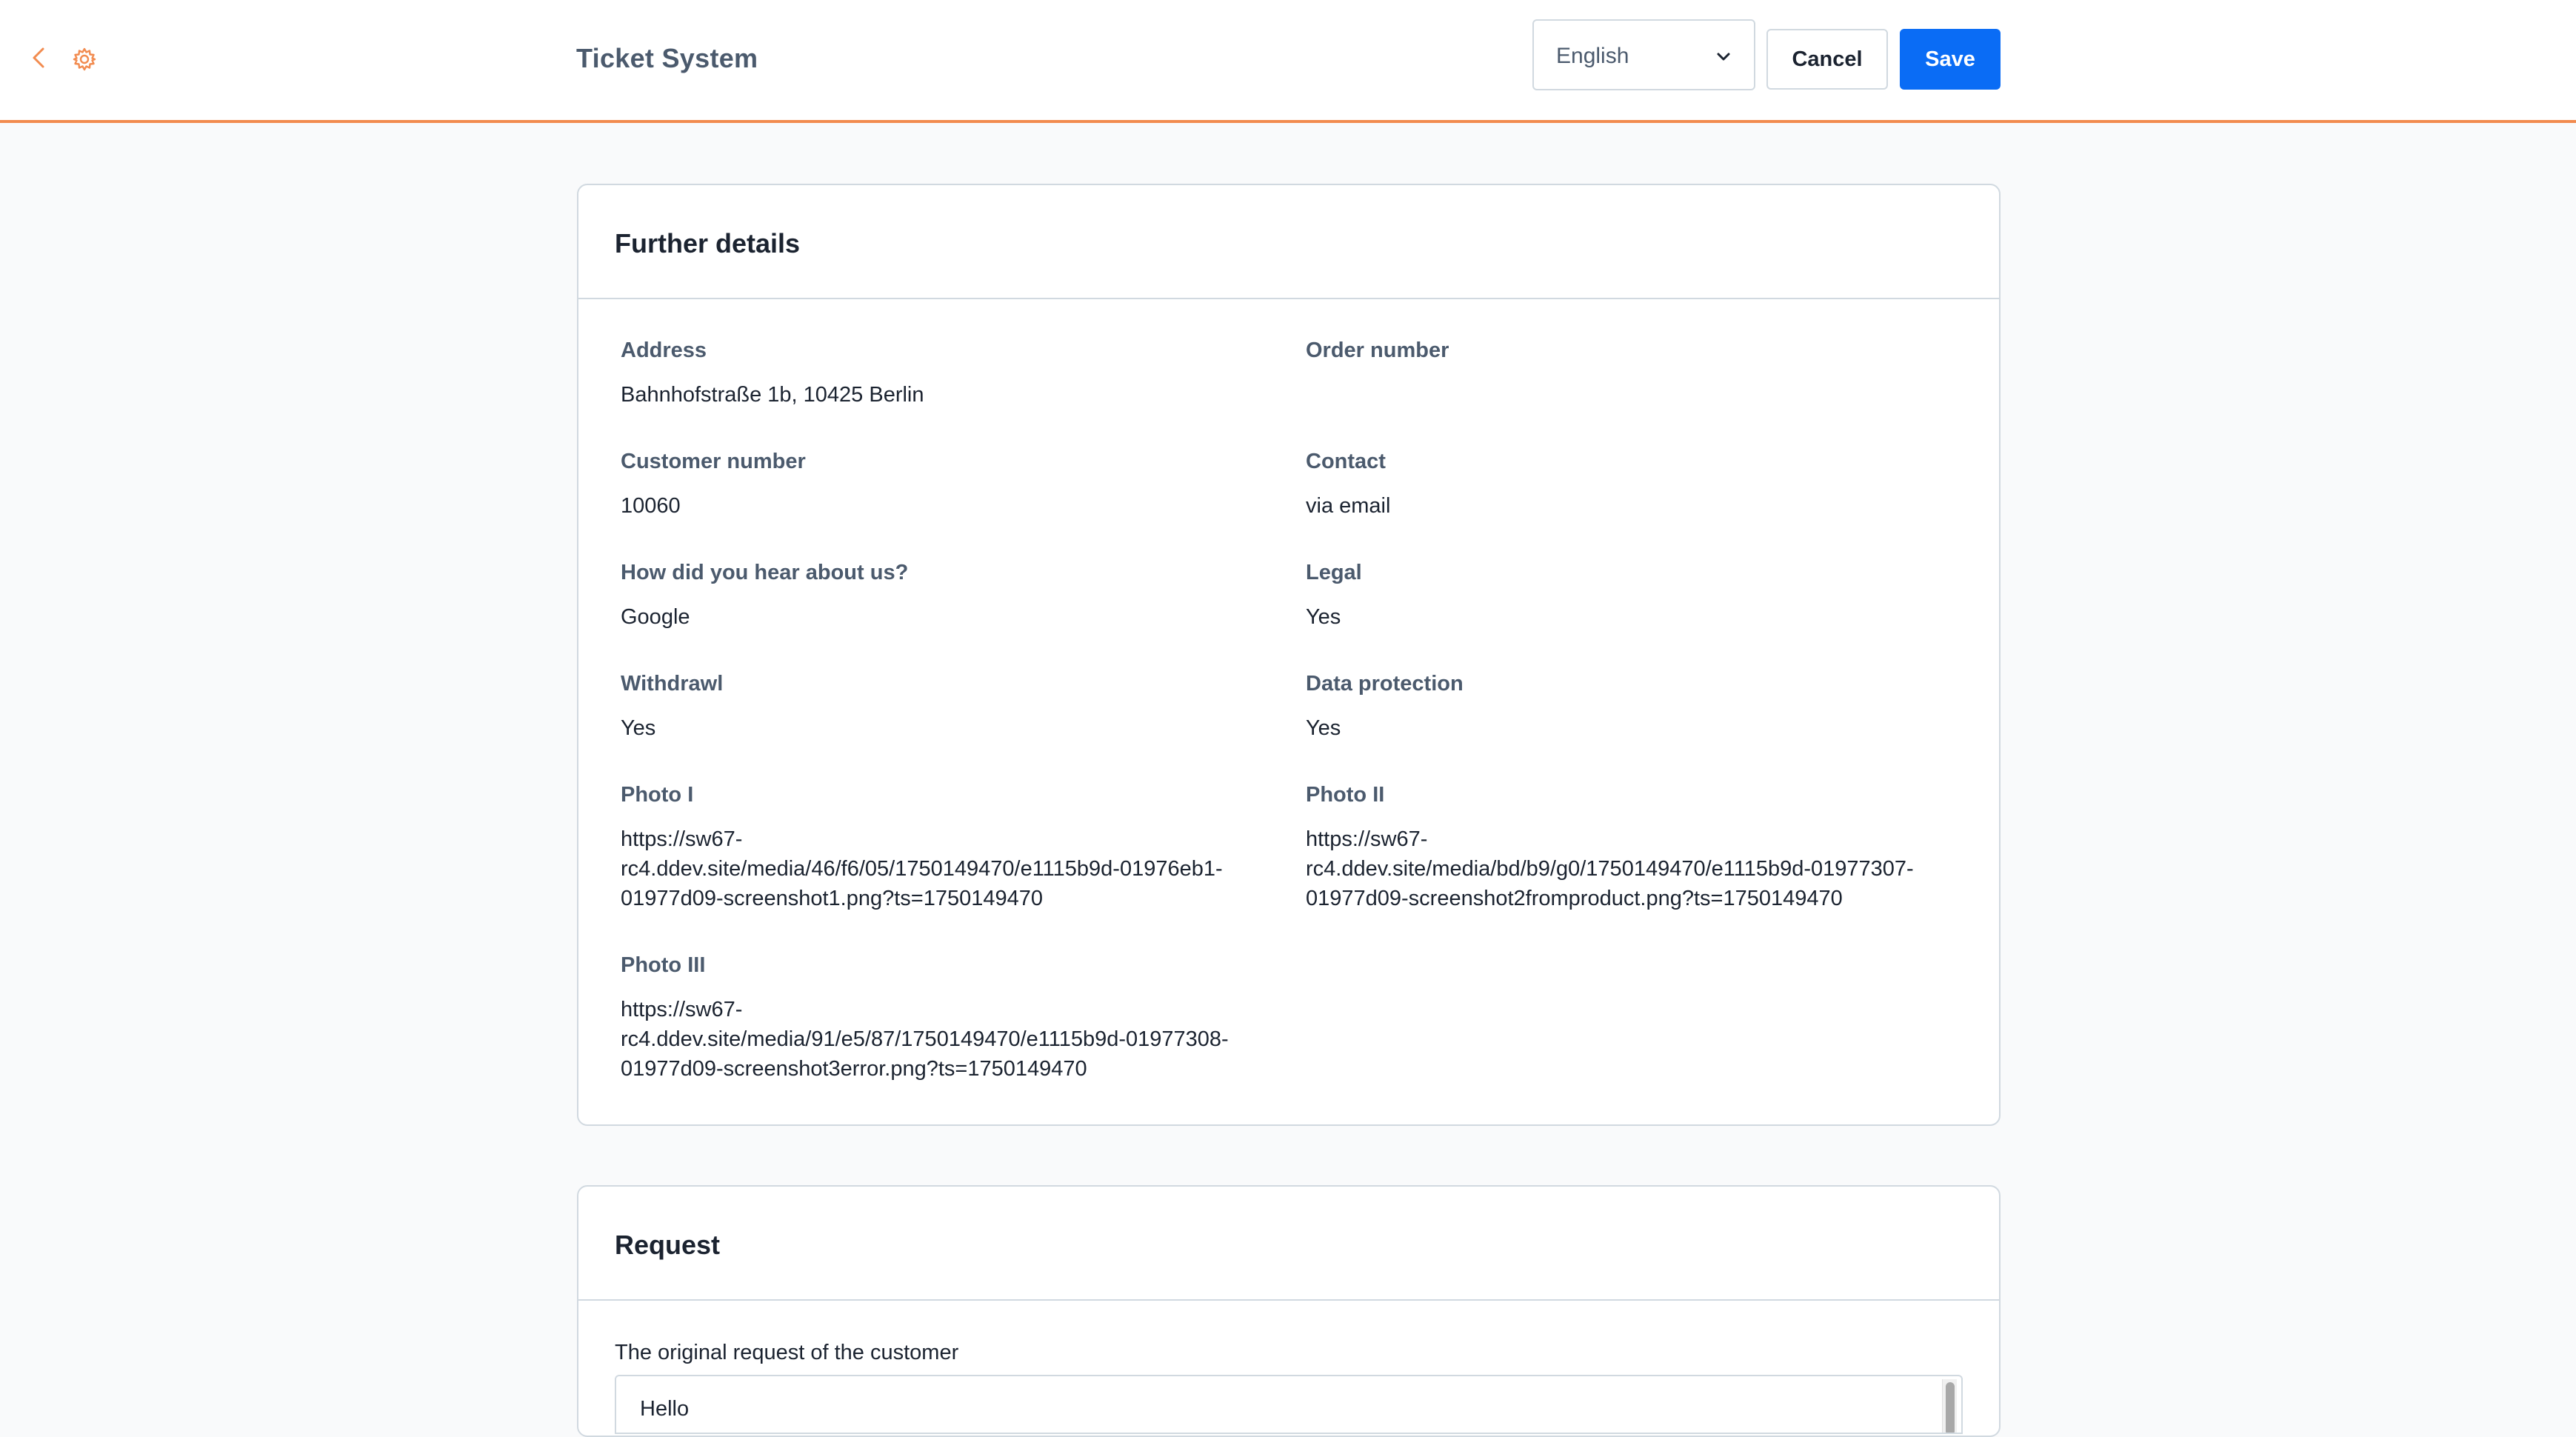 The image size is (2576, 1437). What do you see at coordinates (713, 484) in the screenshot?
I see `field-customer-number: Customer number 10060` at bounding box center [713, 484].